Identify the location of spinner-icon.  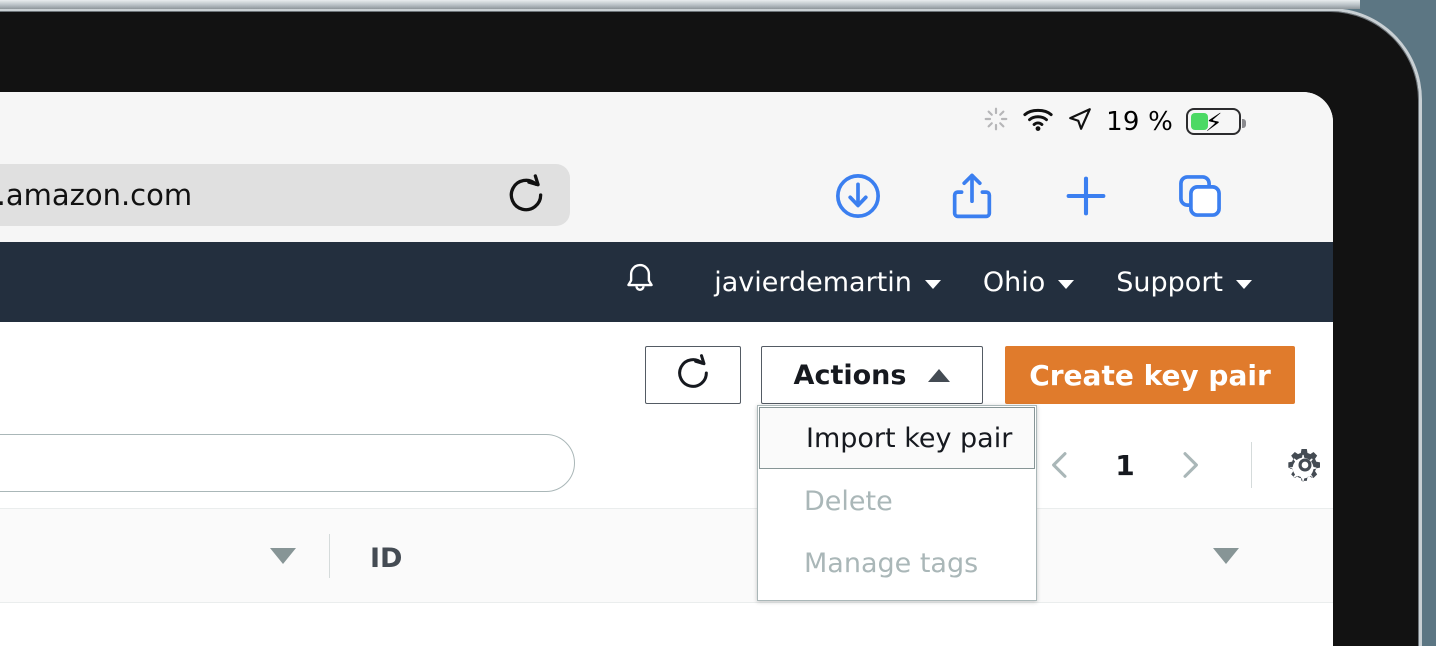
(996, 121).